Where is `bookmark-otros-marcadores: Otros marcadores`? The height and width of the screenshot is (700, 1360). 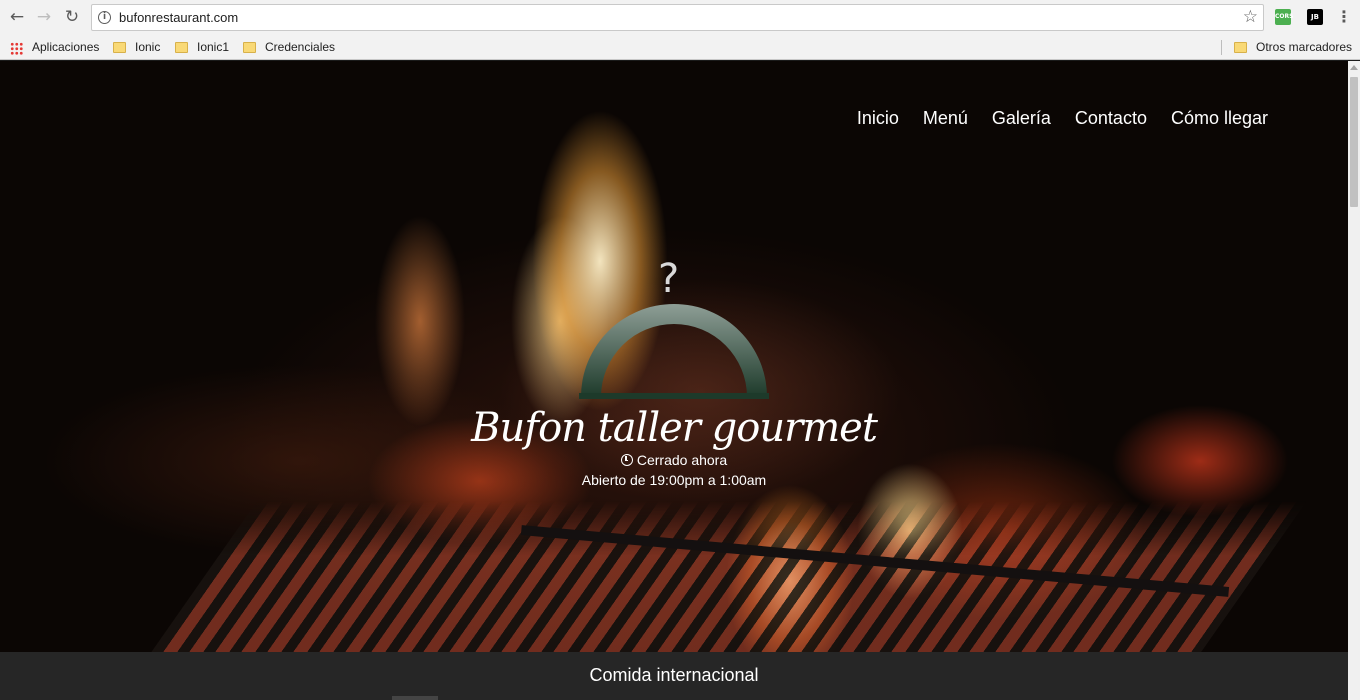 bookmark-otros-marcadores: Otros marcadores is located at coordinates (1293, 47).